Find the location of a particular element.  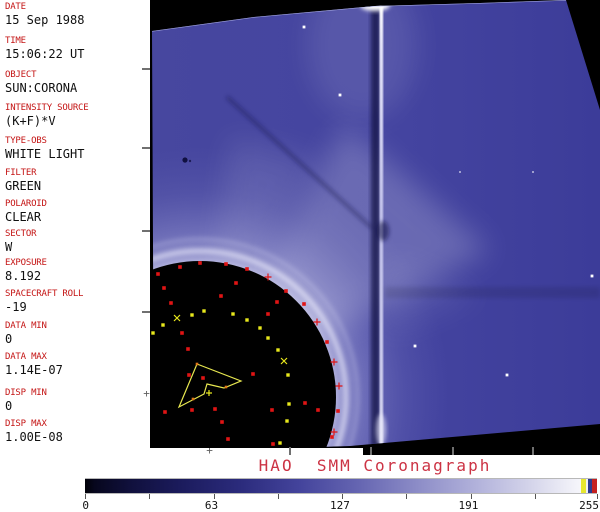

metadata-field-date: DATE 15 Sep 1988 is located at coordinates (77, 14).